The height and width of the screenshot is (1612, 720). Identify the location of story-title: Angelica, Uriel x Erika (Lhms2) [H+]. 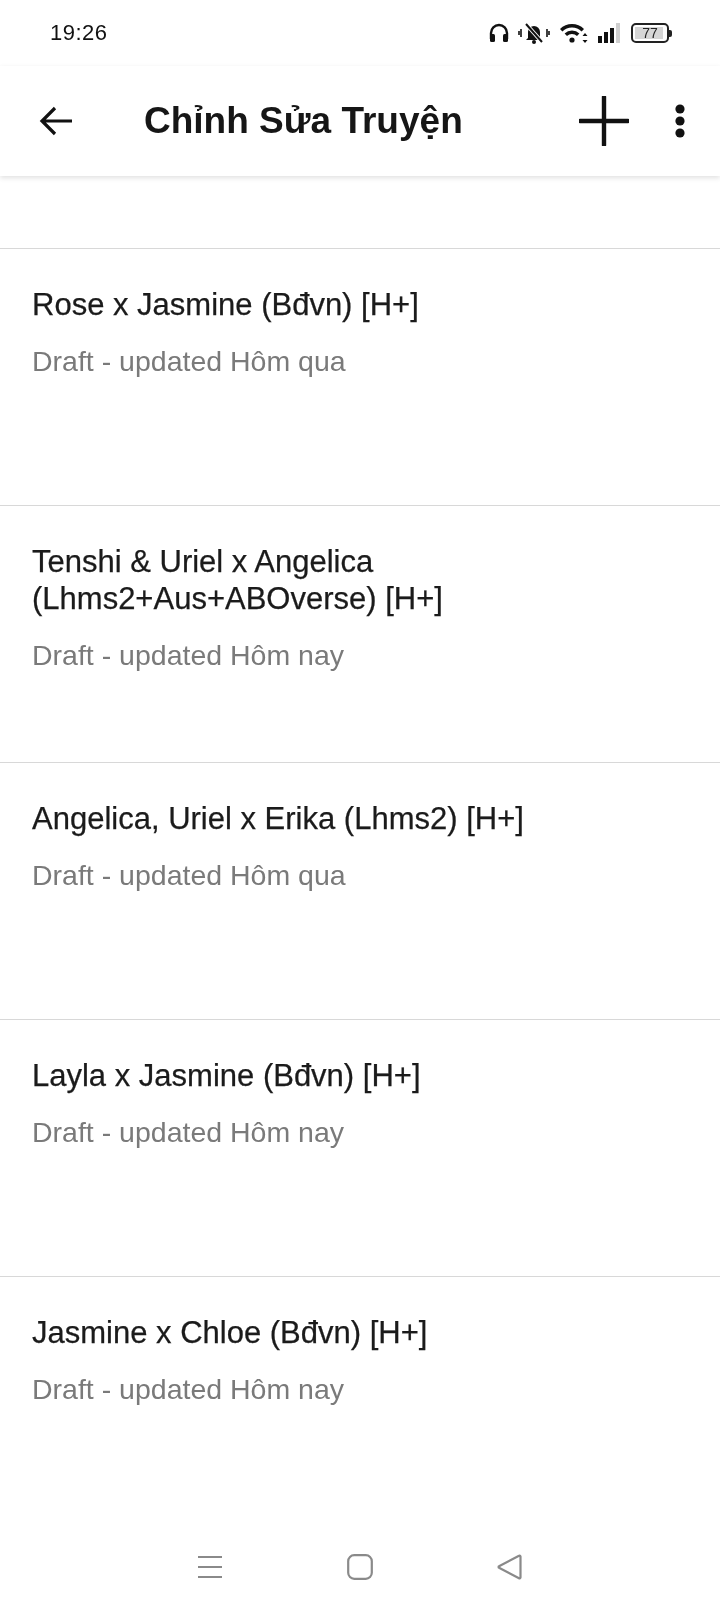
(278, 818).